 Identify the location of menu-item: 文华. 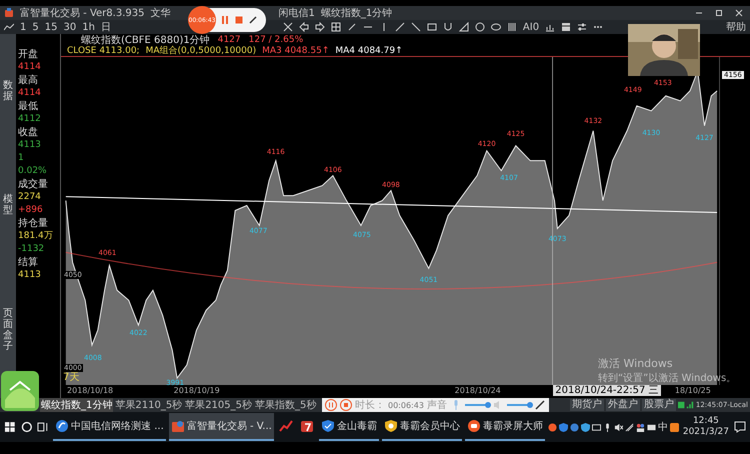
(160, 13).